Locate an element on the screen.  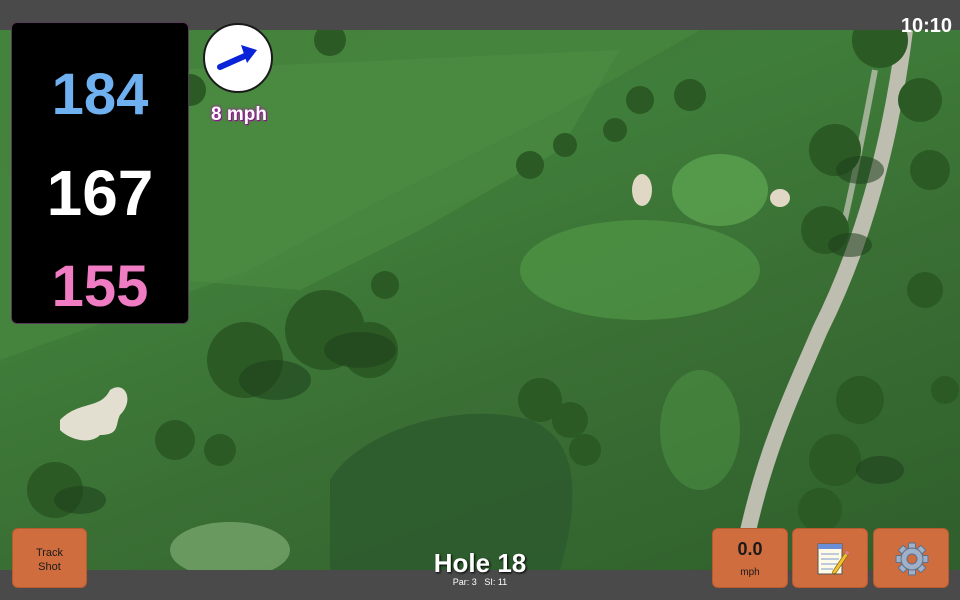
track-shot-label: Track Shot is located at coordinates (49, 560).